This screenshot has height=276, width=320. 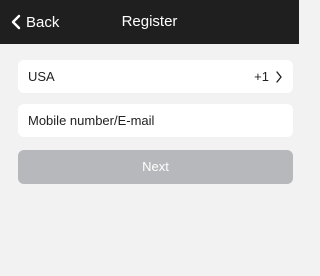 I want to click on chevron-right-icon, so click(x=279, y=76).